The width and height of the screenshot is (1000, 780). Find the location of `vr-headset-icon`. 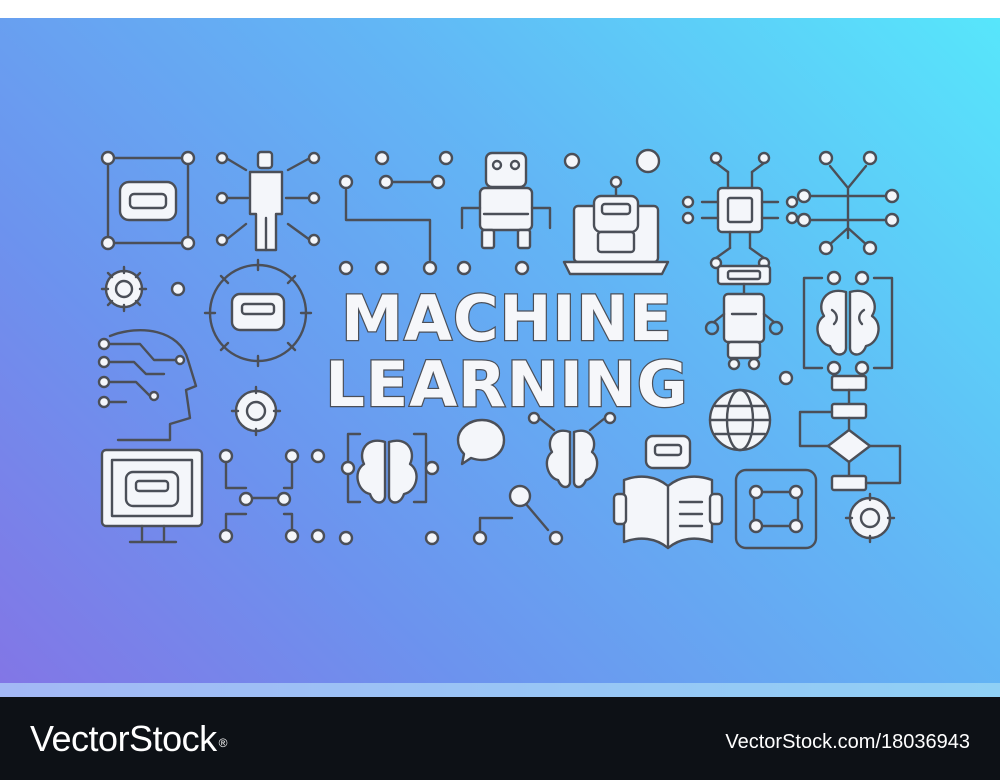

vr-headset-icon is located at coordinates (148, 200).